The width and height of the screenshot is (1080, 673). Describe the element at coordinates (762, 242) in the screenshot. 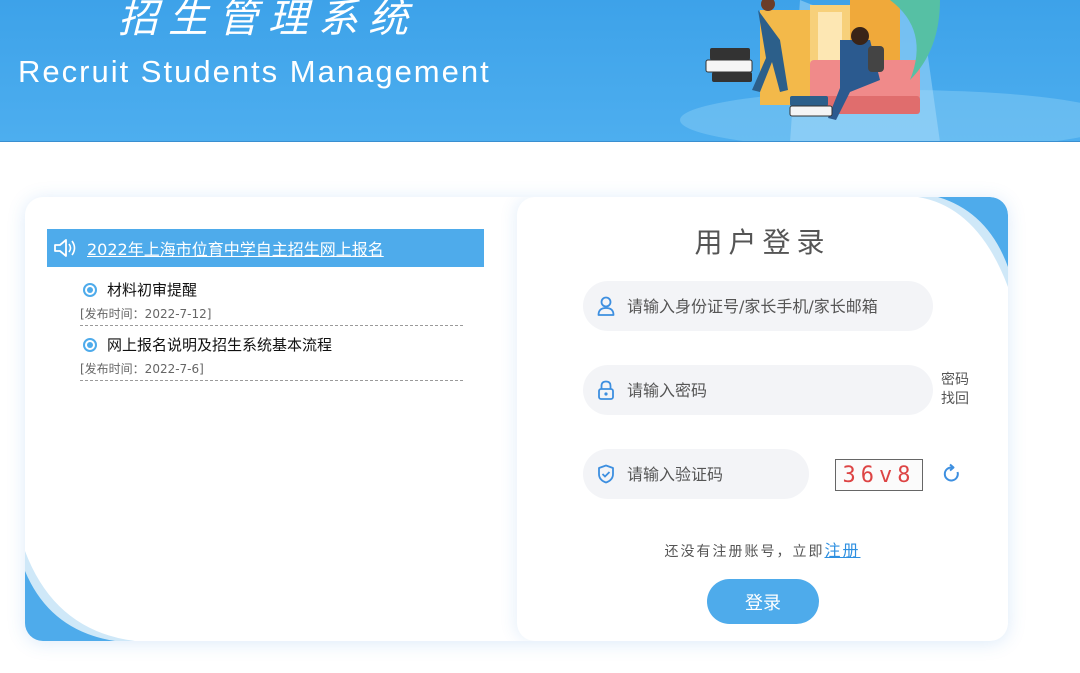

I see `login-title: 用户登录` at that location.